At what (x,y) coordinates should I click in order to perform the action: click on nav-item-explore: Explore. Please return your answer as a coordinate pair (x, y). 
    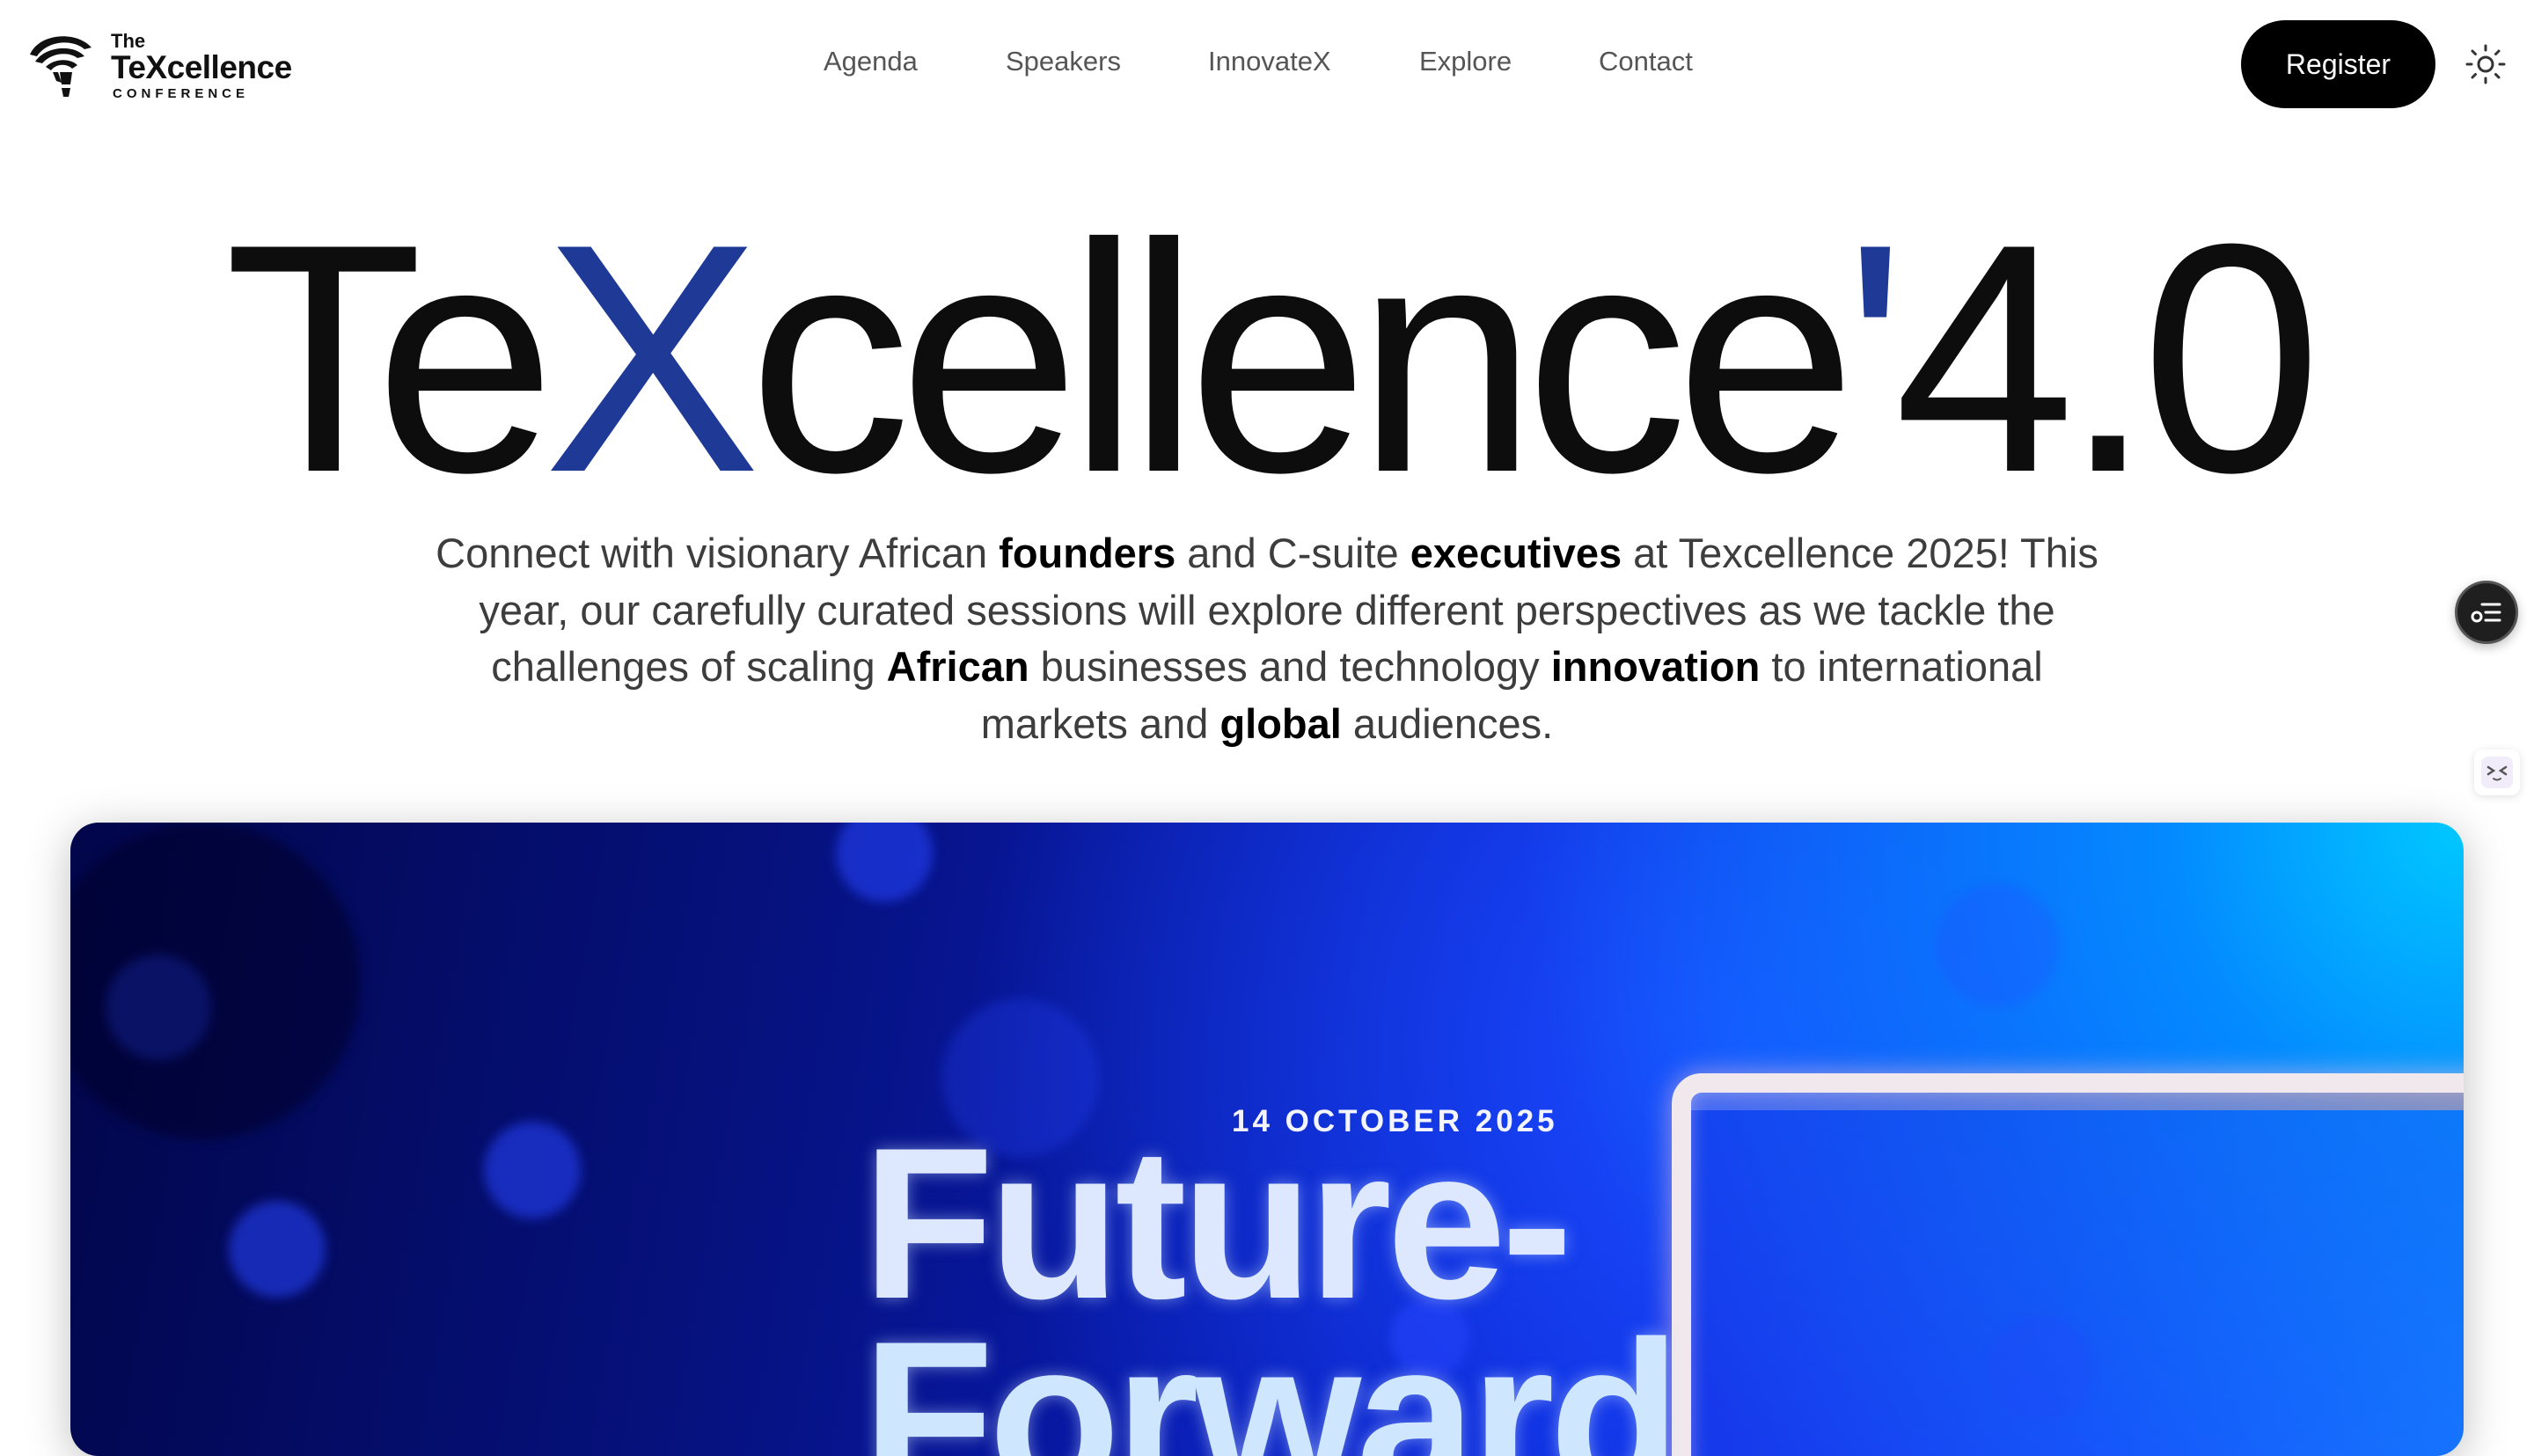
    Looking at the image, I should click on (1465, 61).